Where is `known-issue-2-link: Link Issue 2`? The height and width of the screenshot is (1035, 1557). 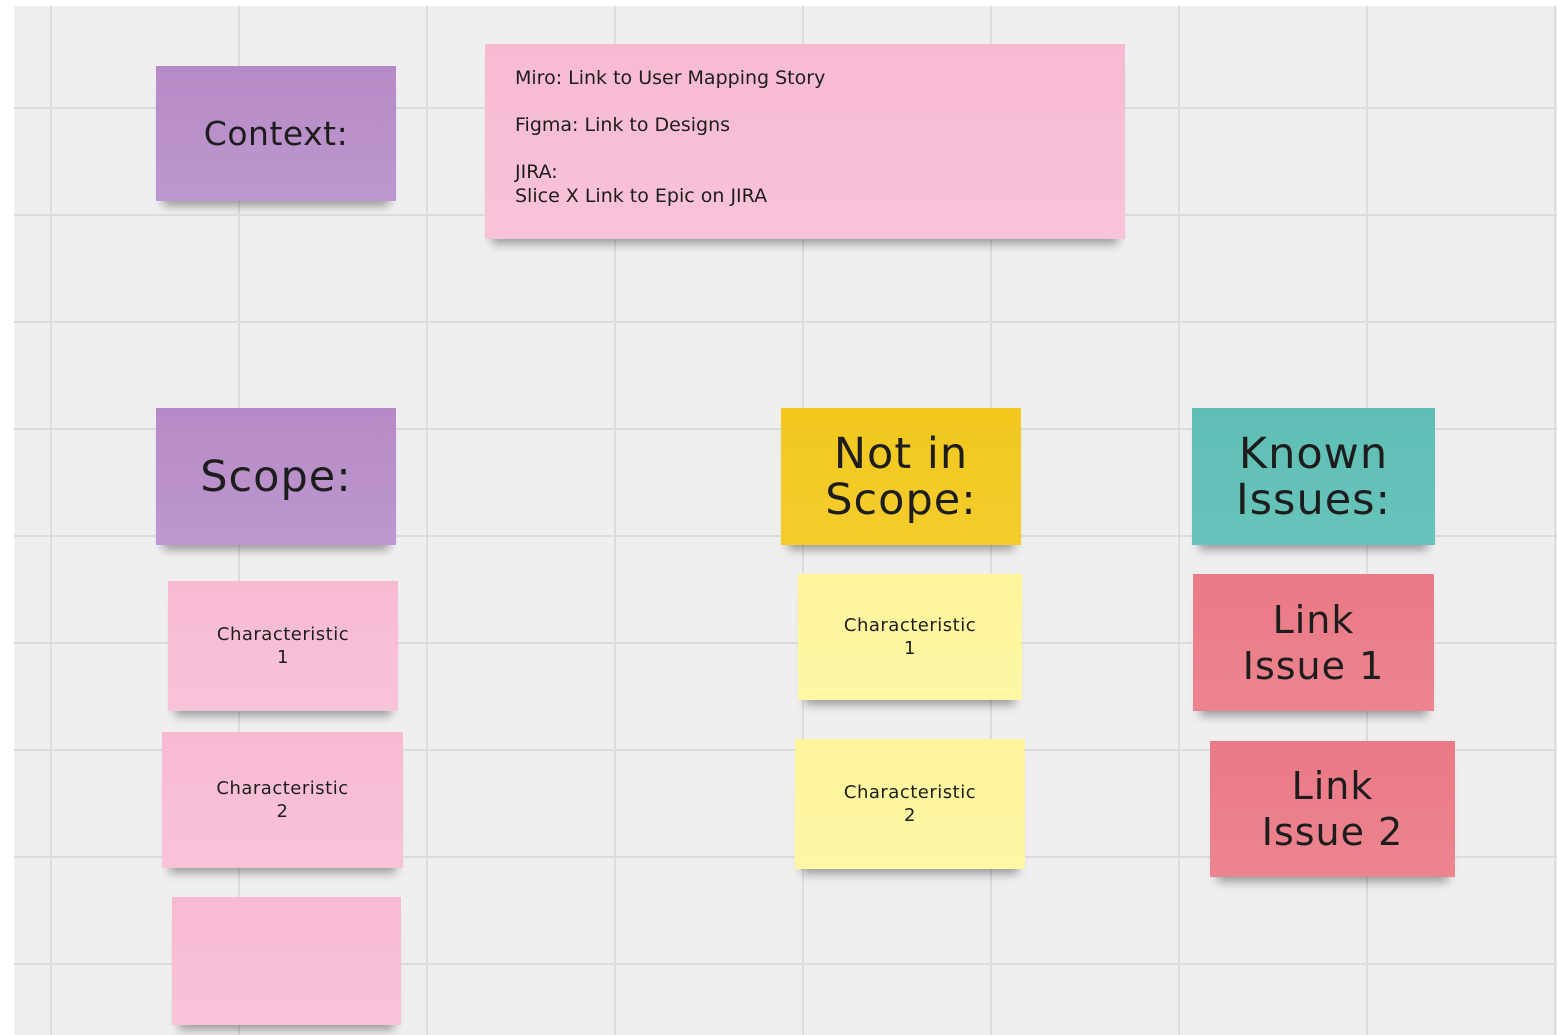 known-issue-2-link: Link Issue 2 is located at coordinates (1333, 809).